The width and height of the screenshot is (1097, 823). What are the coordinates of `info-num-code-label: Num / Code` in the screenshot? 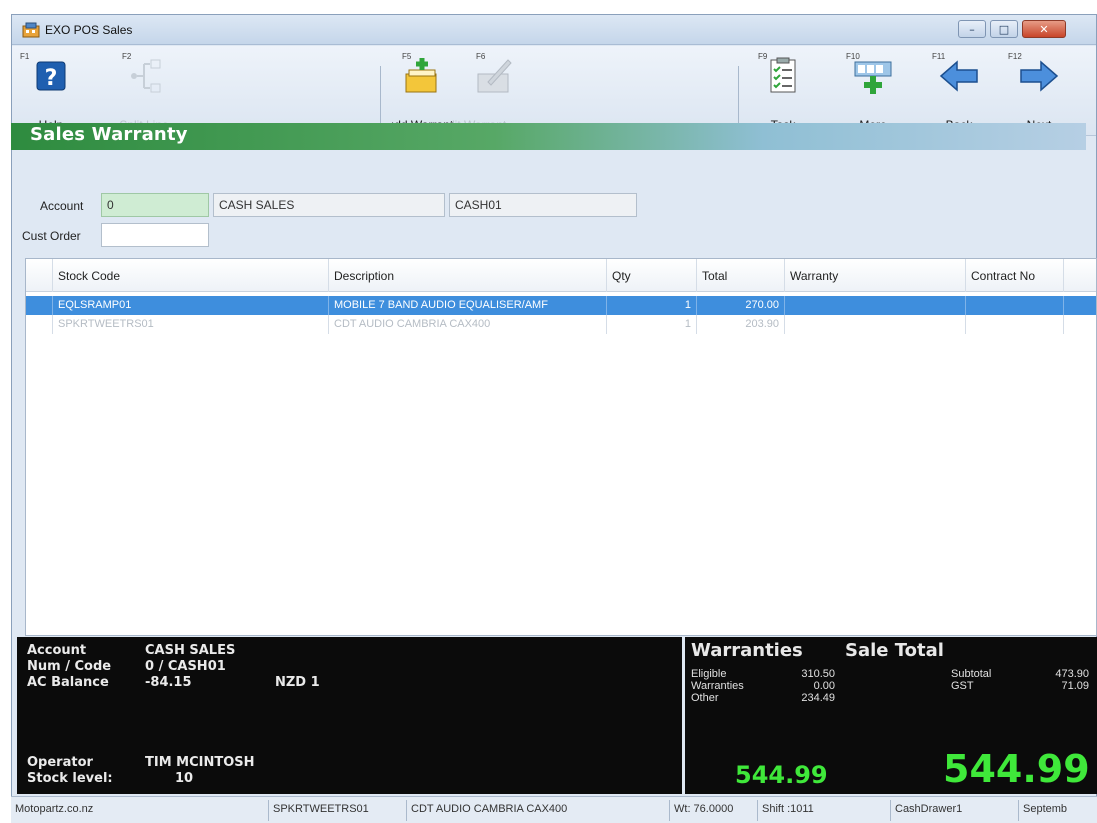 It's located at (69, 666).